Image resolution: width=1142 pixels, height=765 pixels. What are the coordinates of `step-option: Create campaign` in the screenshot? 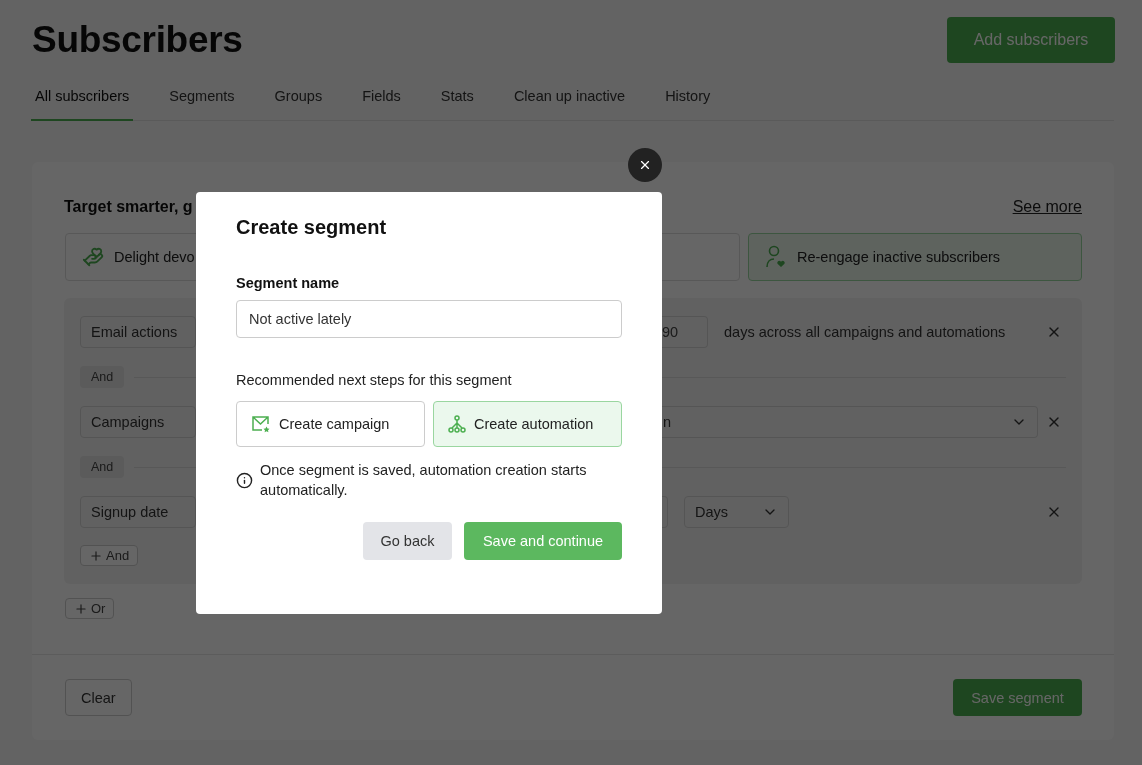 It's located at (330, 424).